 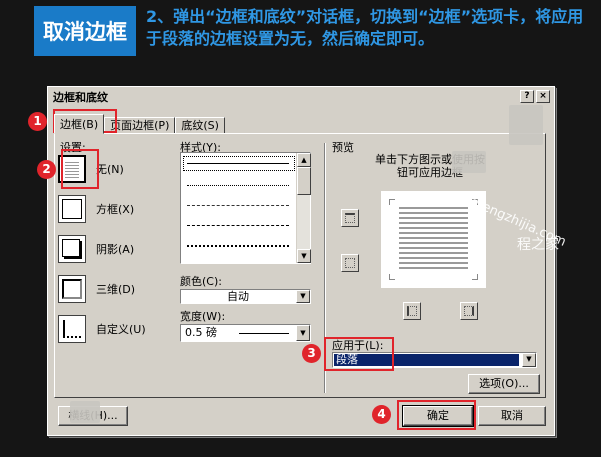 I want to click on width-sample-line, so click(x=264, y=333).